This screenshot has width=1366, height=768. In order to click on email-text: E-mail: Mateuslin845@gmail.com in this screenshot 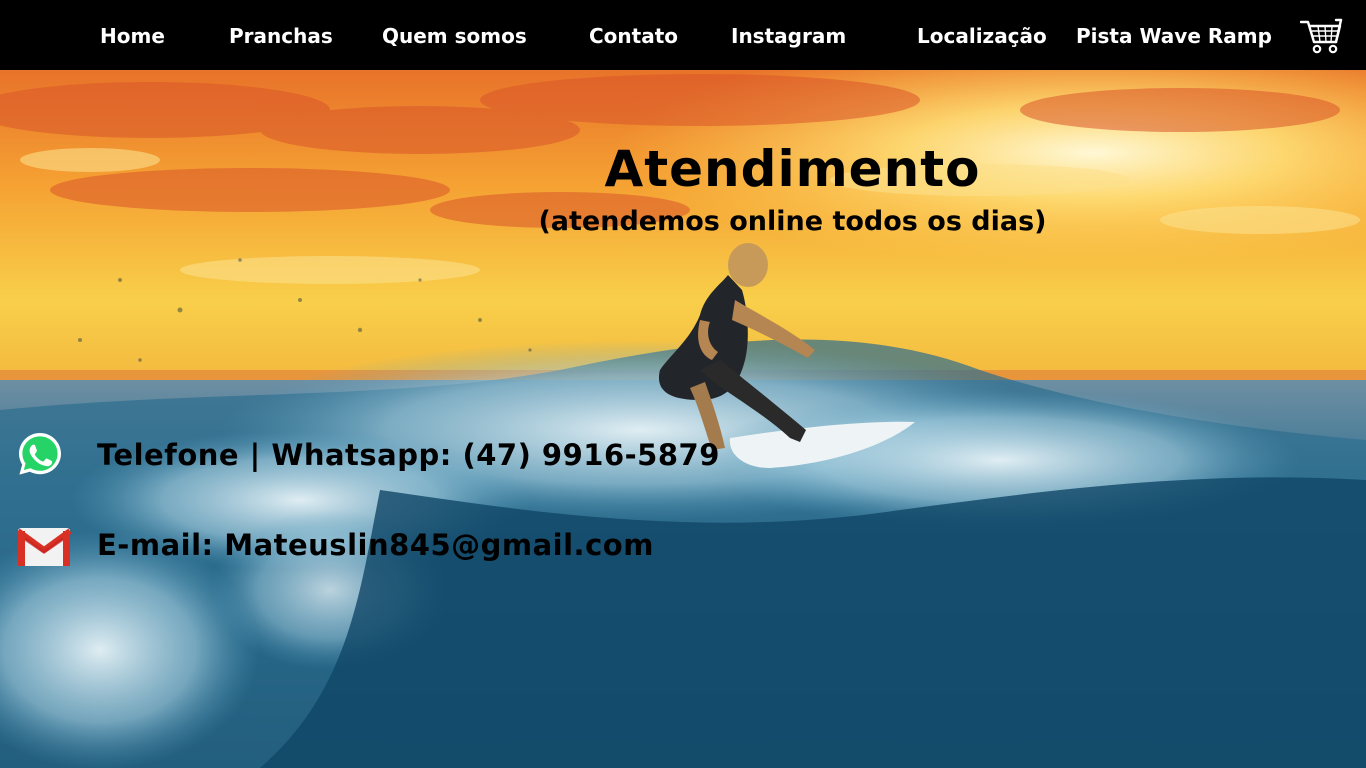, I will do `click(375, 545)`.